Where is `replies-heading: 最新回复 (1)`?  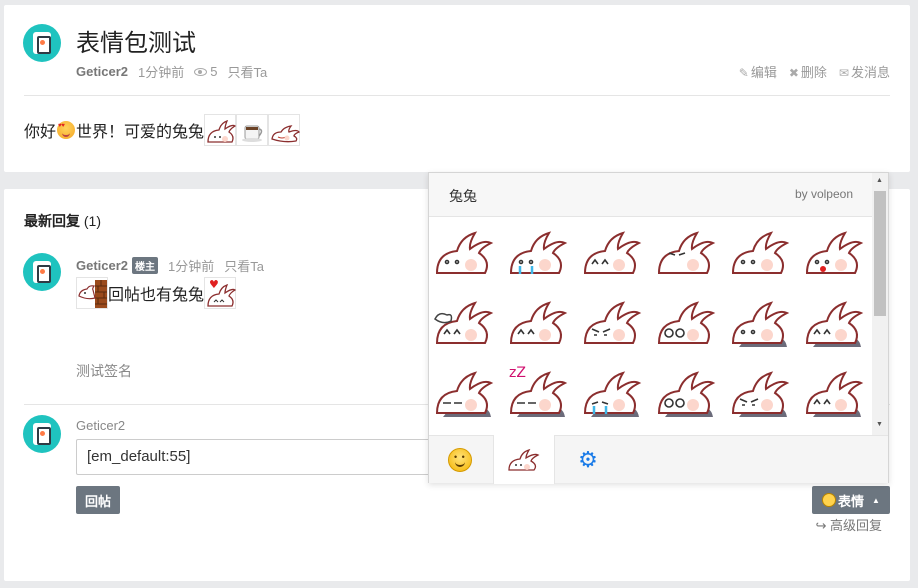 replies-heading: 最新回复 (1) is located at coordinates (63, 221).